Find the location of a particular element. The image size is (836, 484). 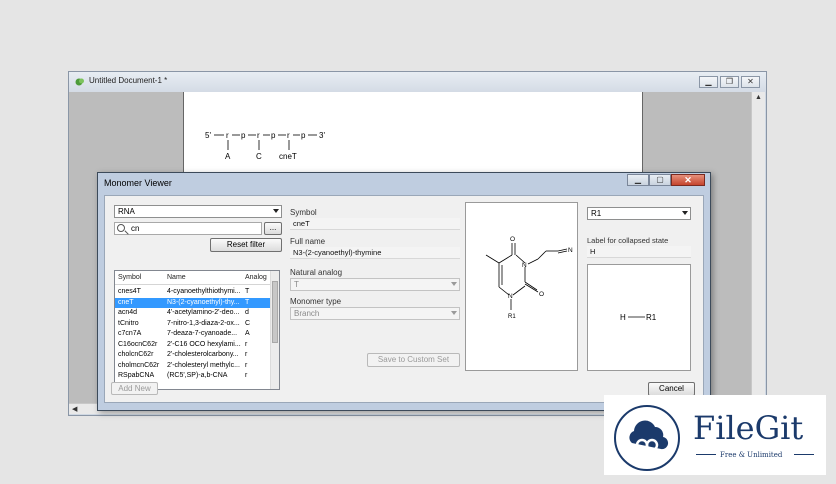

table-header: Symbol Name Analog is located at coordinates (193, 278).